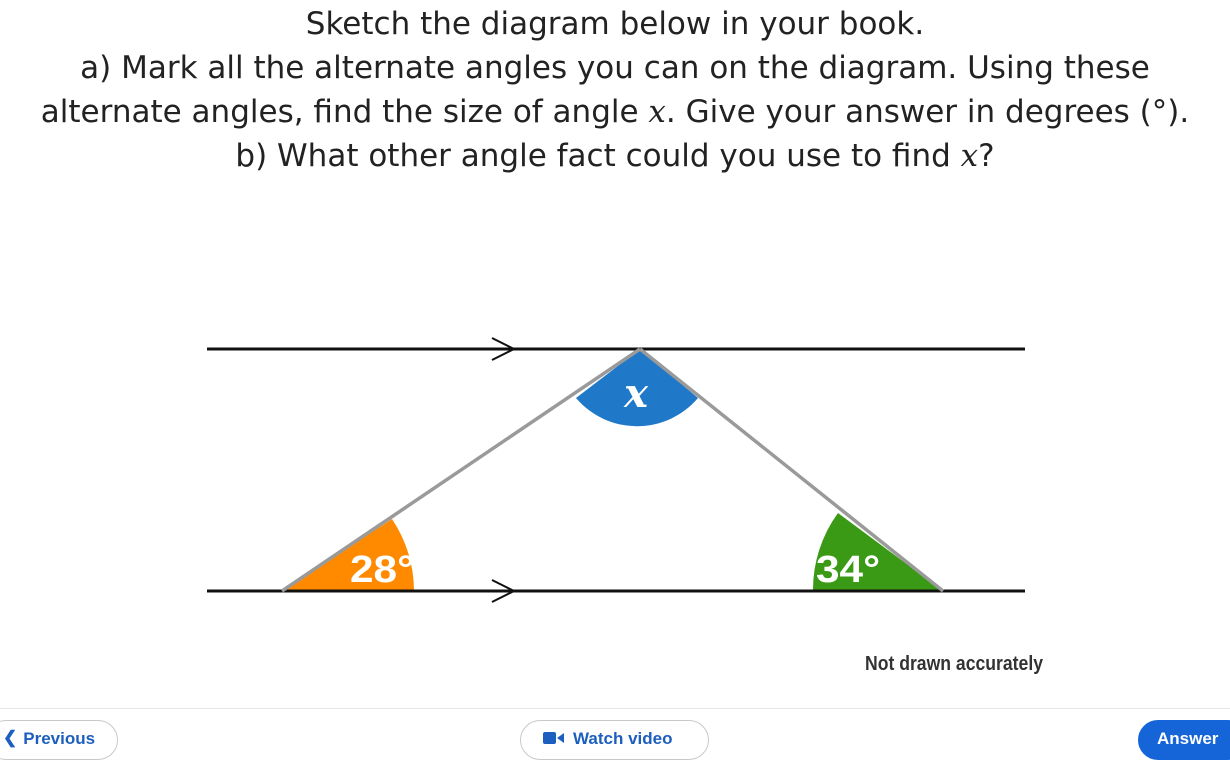  Describe the element at coordinates (615, 708) in the screenshot. I see `footer-divider` at that location.